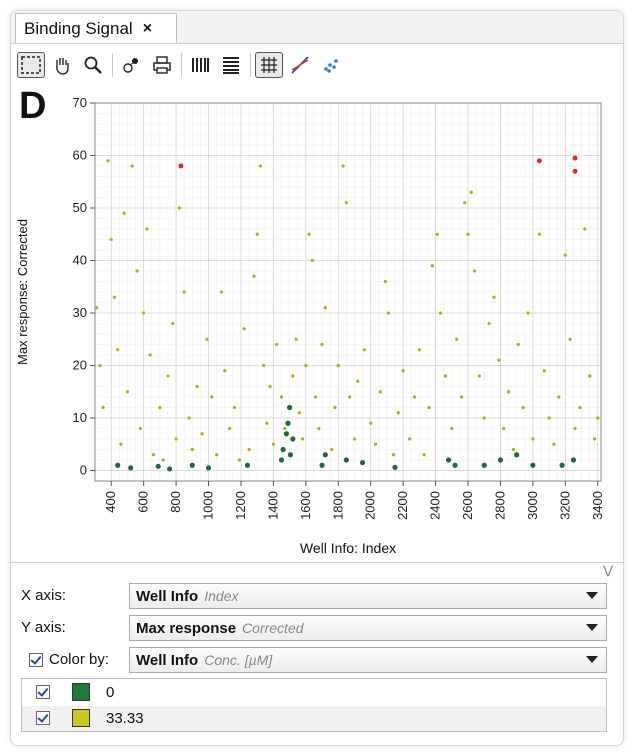 The image size is (635, 752). Describe the element at coordinates (36, 660) in the screenshot. I see `color-by-checkbox` at that location.